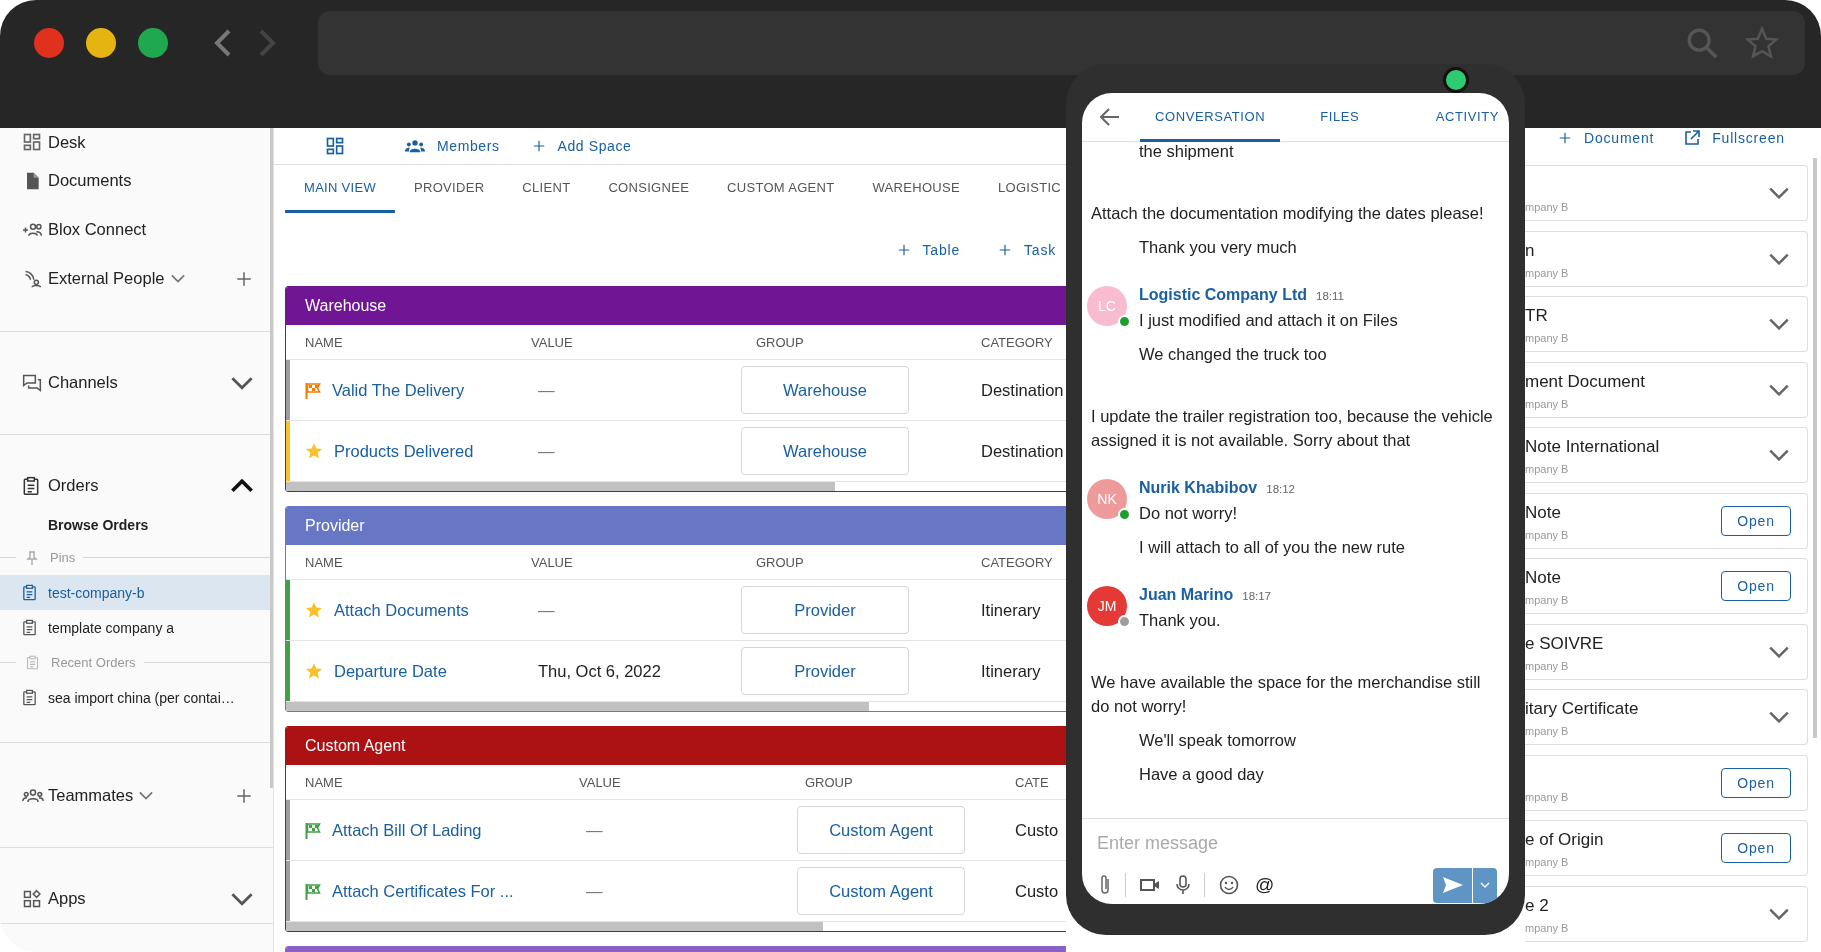 The width and height of the screenshot is (1821, 952). I want to click on sidebar-item: Orders, so click(126, 485).